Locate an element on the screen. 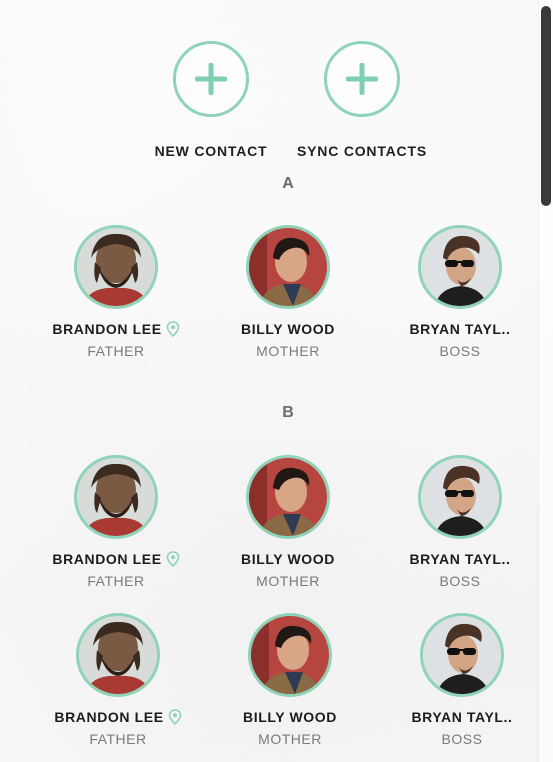 This screenshot has height=762, width=553. scrollbar is located at coordinates (545, 381).